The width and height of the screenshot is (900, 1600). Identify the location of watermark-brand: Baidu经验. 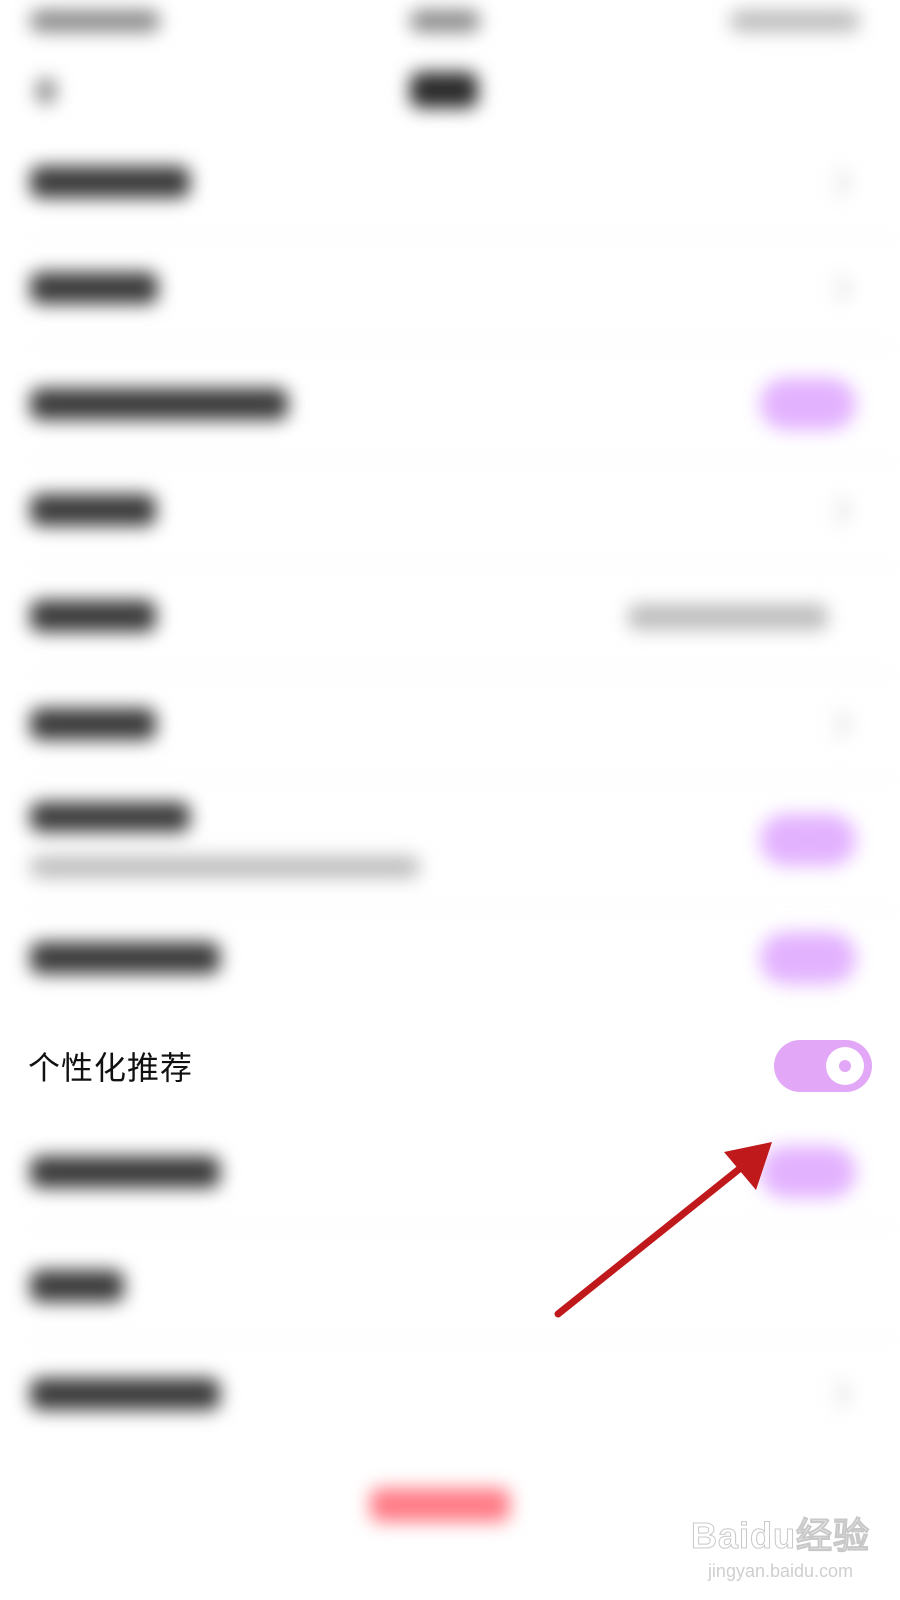
(780, 1536).